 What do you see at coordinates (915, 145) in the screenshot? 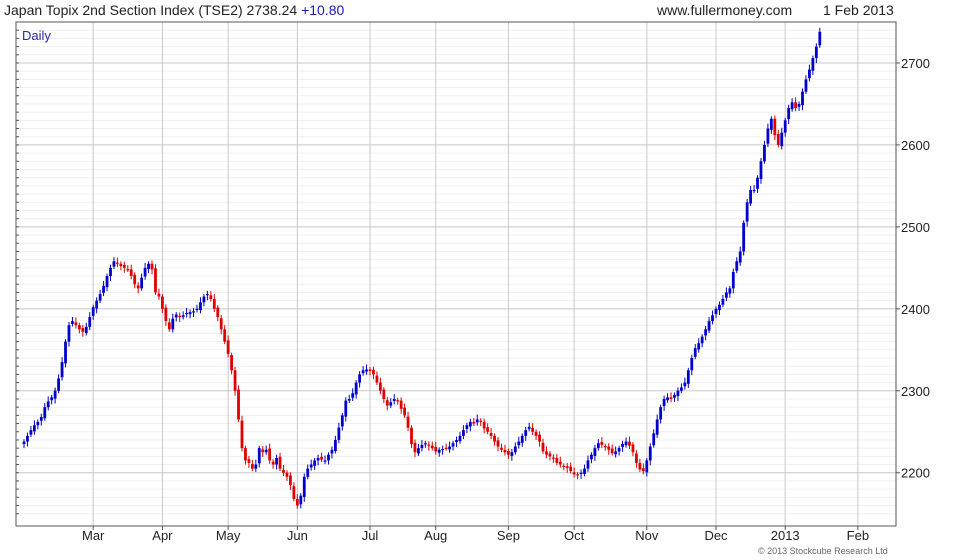
I see `y-tick-label: 2600` at bounding box center [915, 145].